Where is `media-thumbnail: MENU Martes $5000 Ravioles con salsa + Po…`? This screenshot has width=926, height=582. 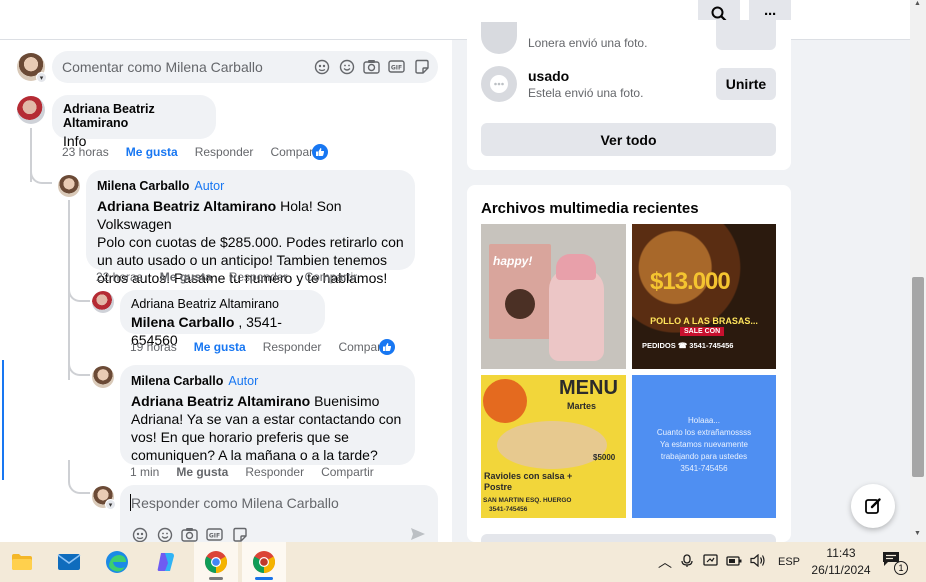
media-thumbnail: MENU Martes $5000 Ravioles con salsa + Po… is located at coordinates (553, 446).